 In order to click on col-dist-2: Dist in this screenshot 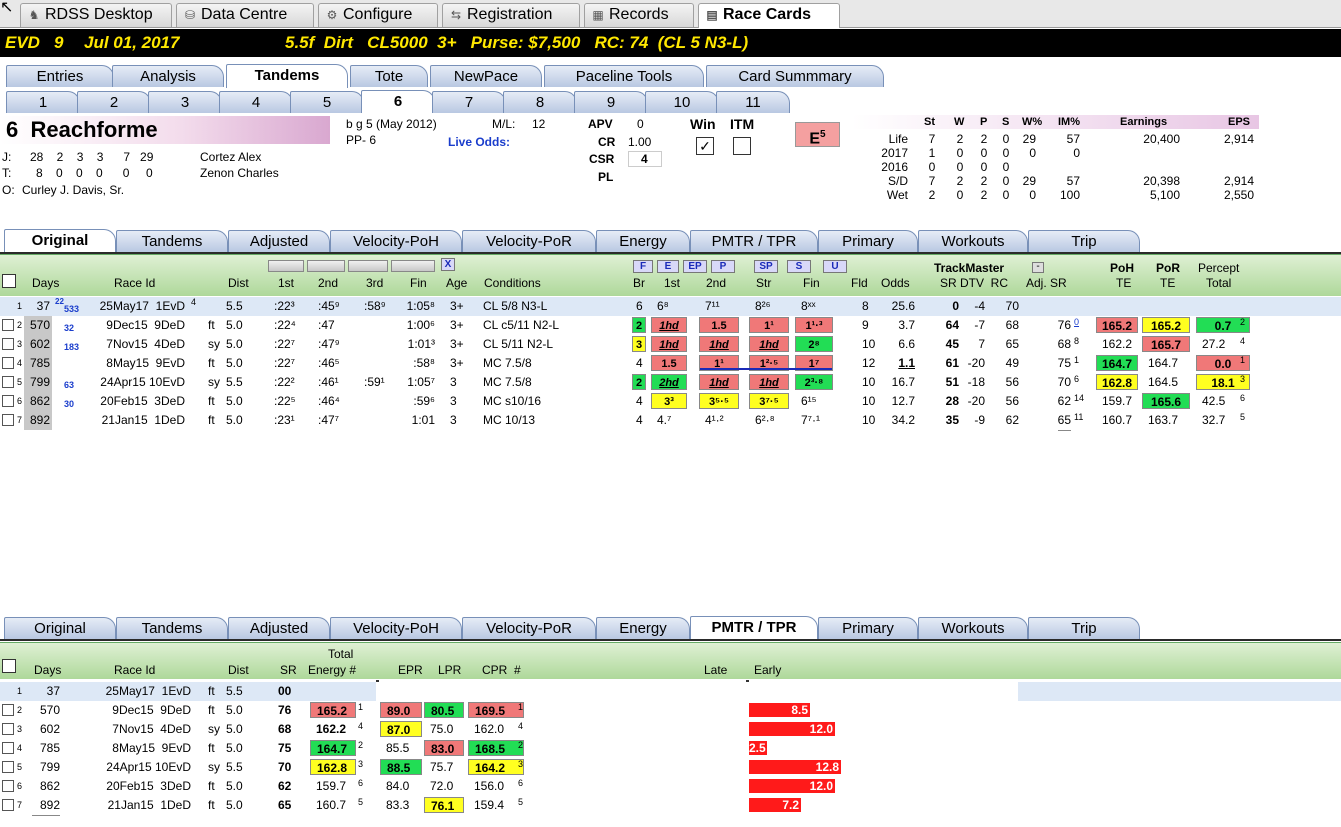, I will do `click(238, 670)`.